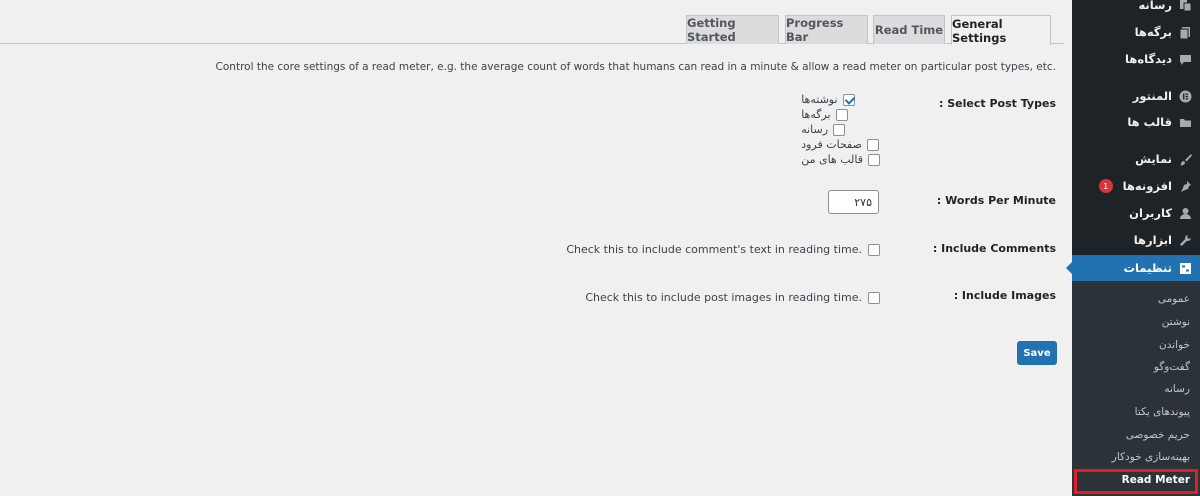  I want to click on post-type-label: رسانه, so click(815, 129).